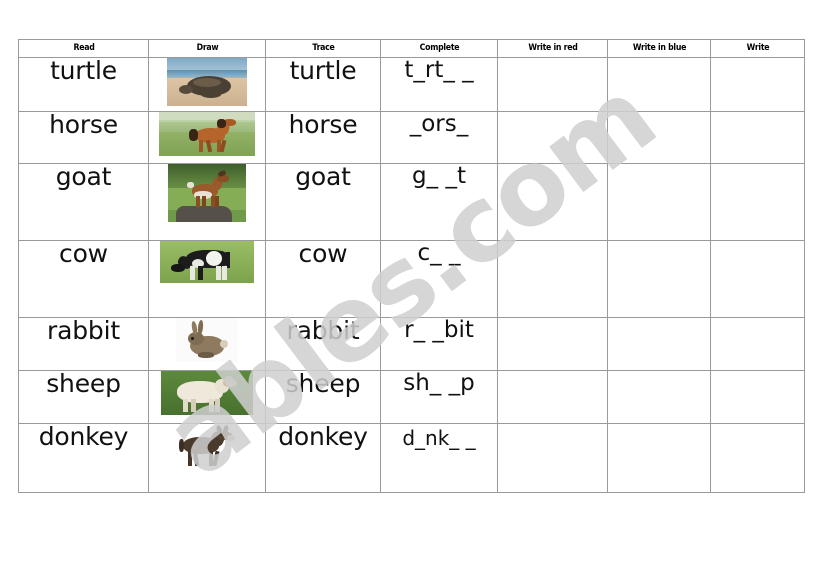 The width and height of the screenshot is (821, 580). I want to click on column-header-read: Read, so click(83, 48).